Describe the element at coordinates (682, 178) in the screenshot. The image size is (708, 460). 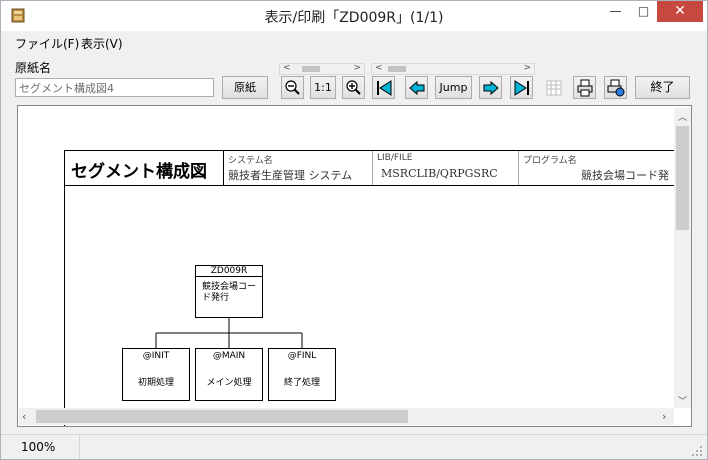
I see `vertical-scroll-thumb` at that location.